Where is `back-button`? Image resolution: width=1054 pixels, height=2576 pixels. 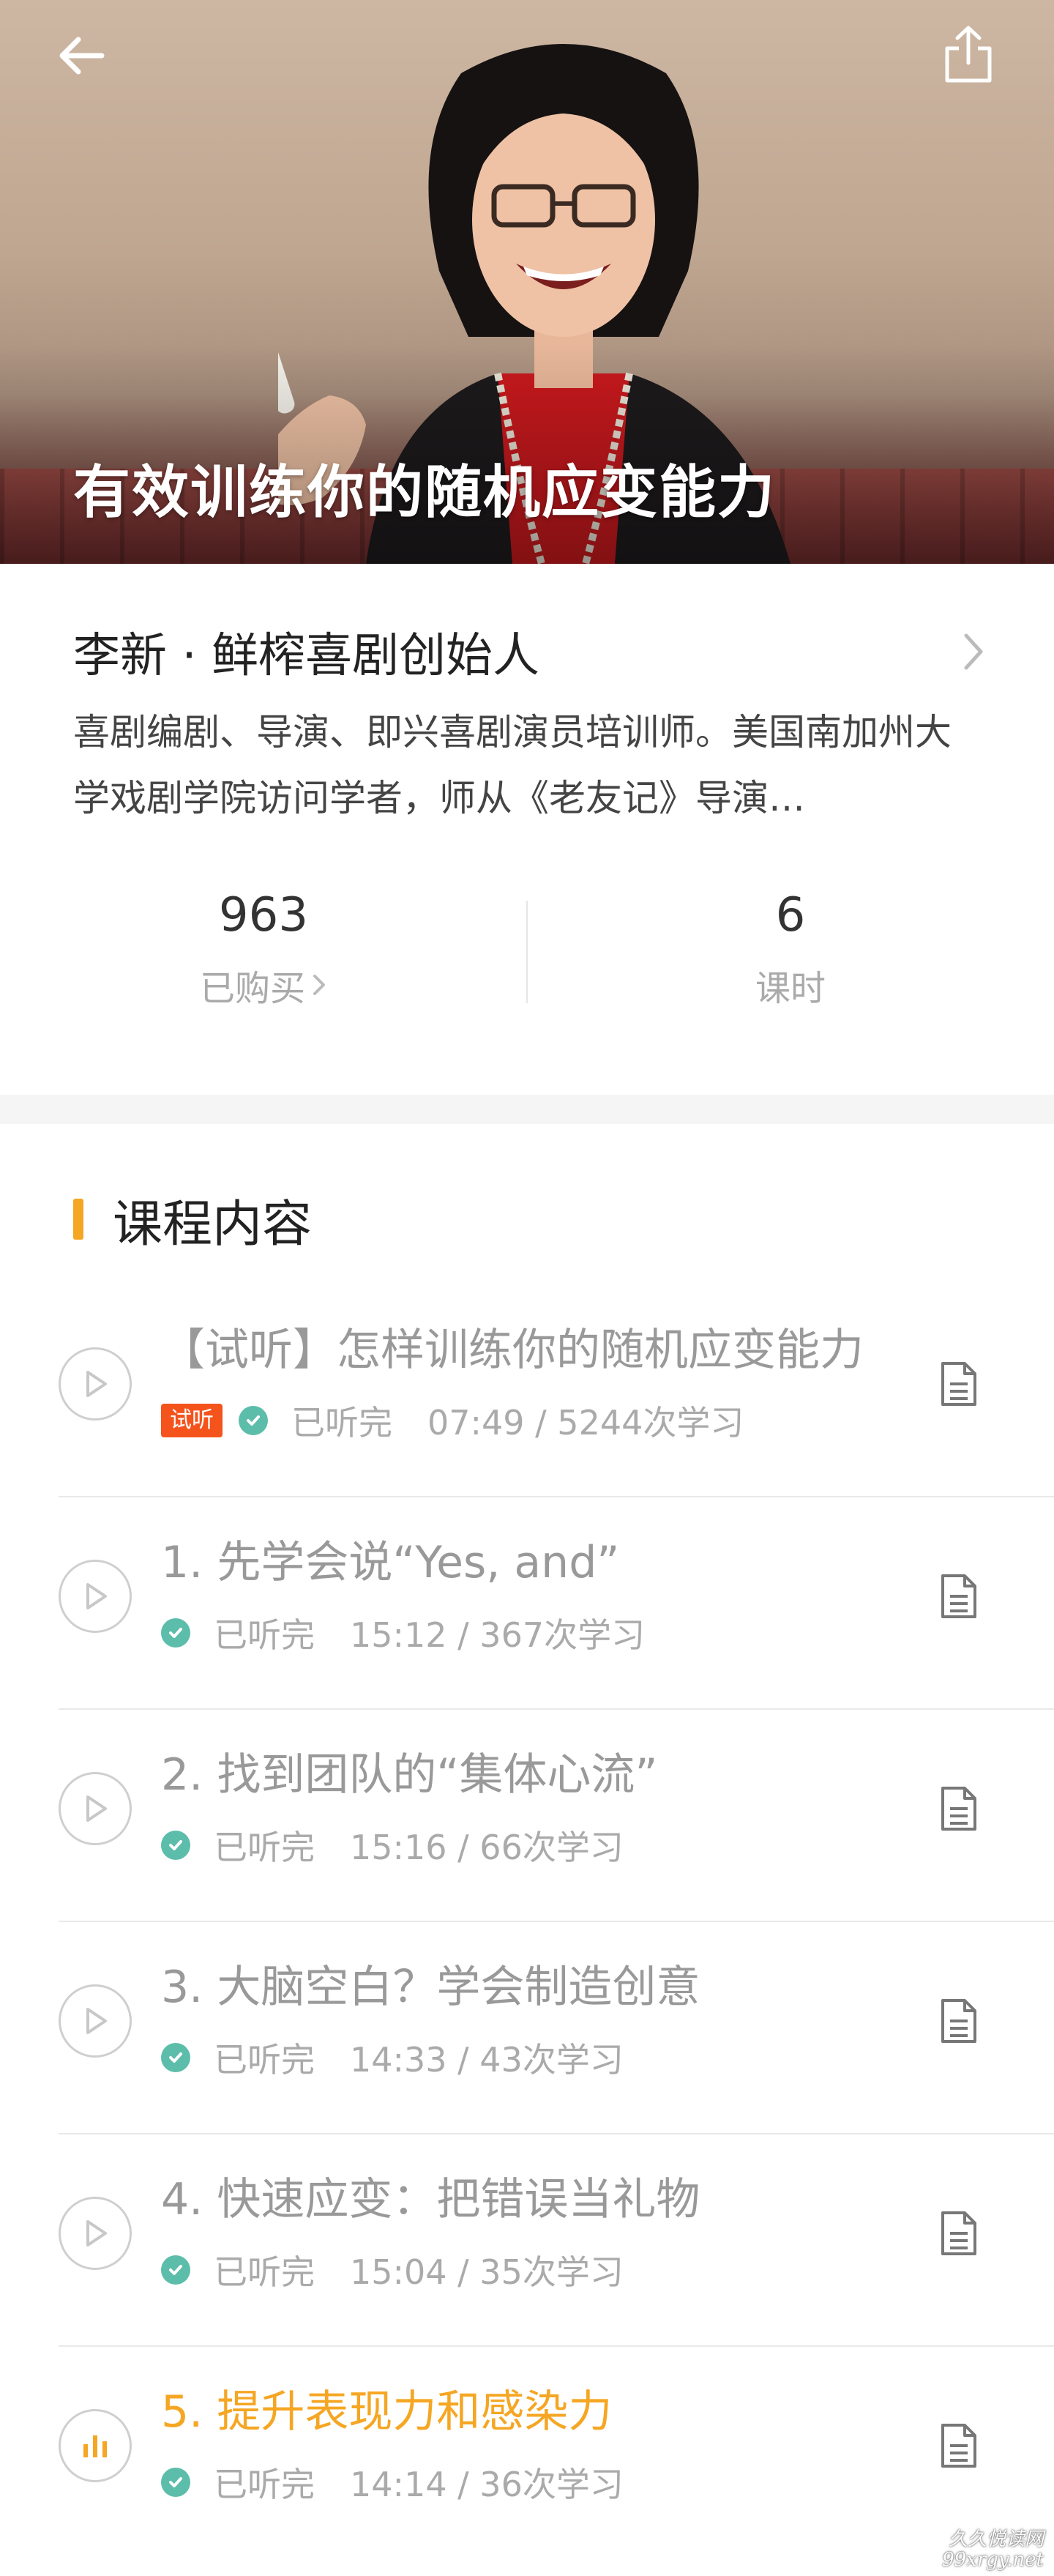
back-button is located at coordinates (82, 55).